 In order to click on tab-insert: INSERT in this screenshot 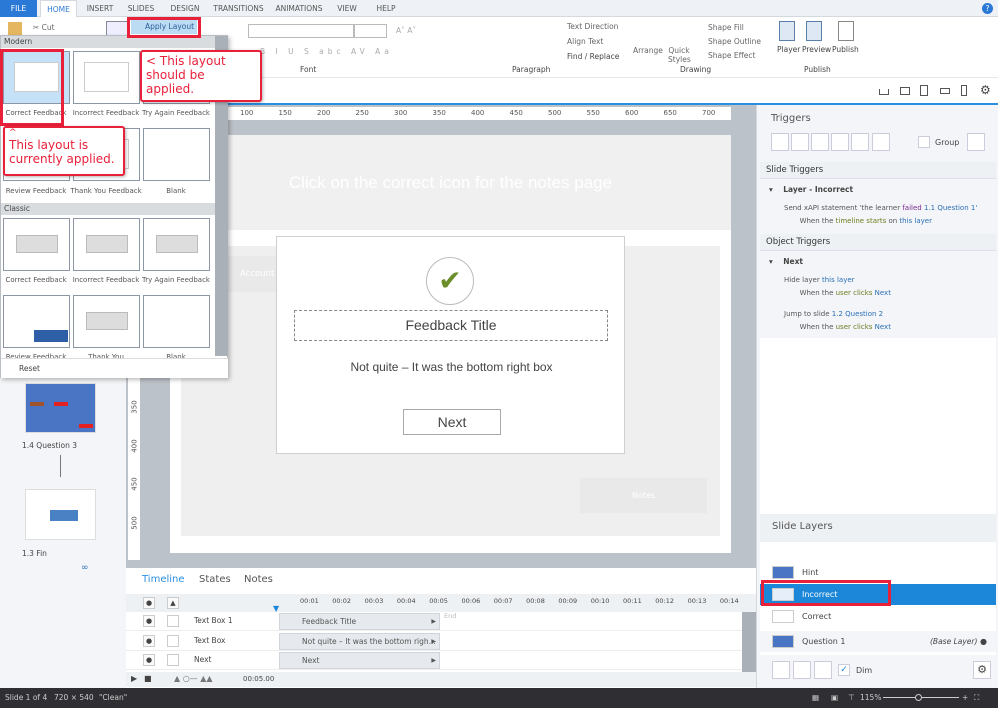, I will do `click(100, 8)`.